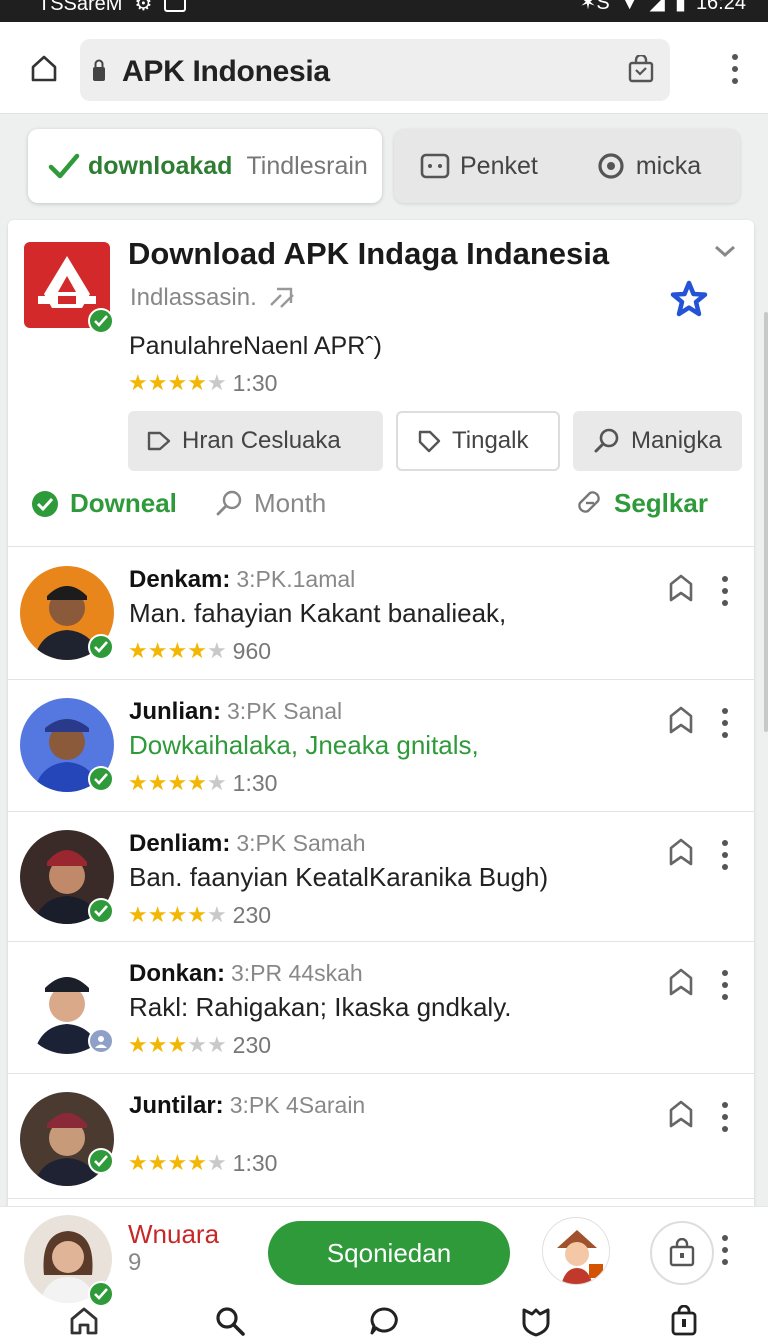 The image size is (768, 1344). What do you see at coordinates (661, 503) in the screenshot?
I see `share-link-label: Seglkar` at bounding box center [661, 503].